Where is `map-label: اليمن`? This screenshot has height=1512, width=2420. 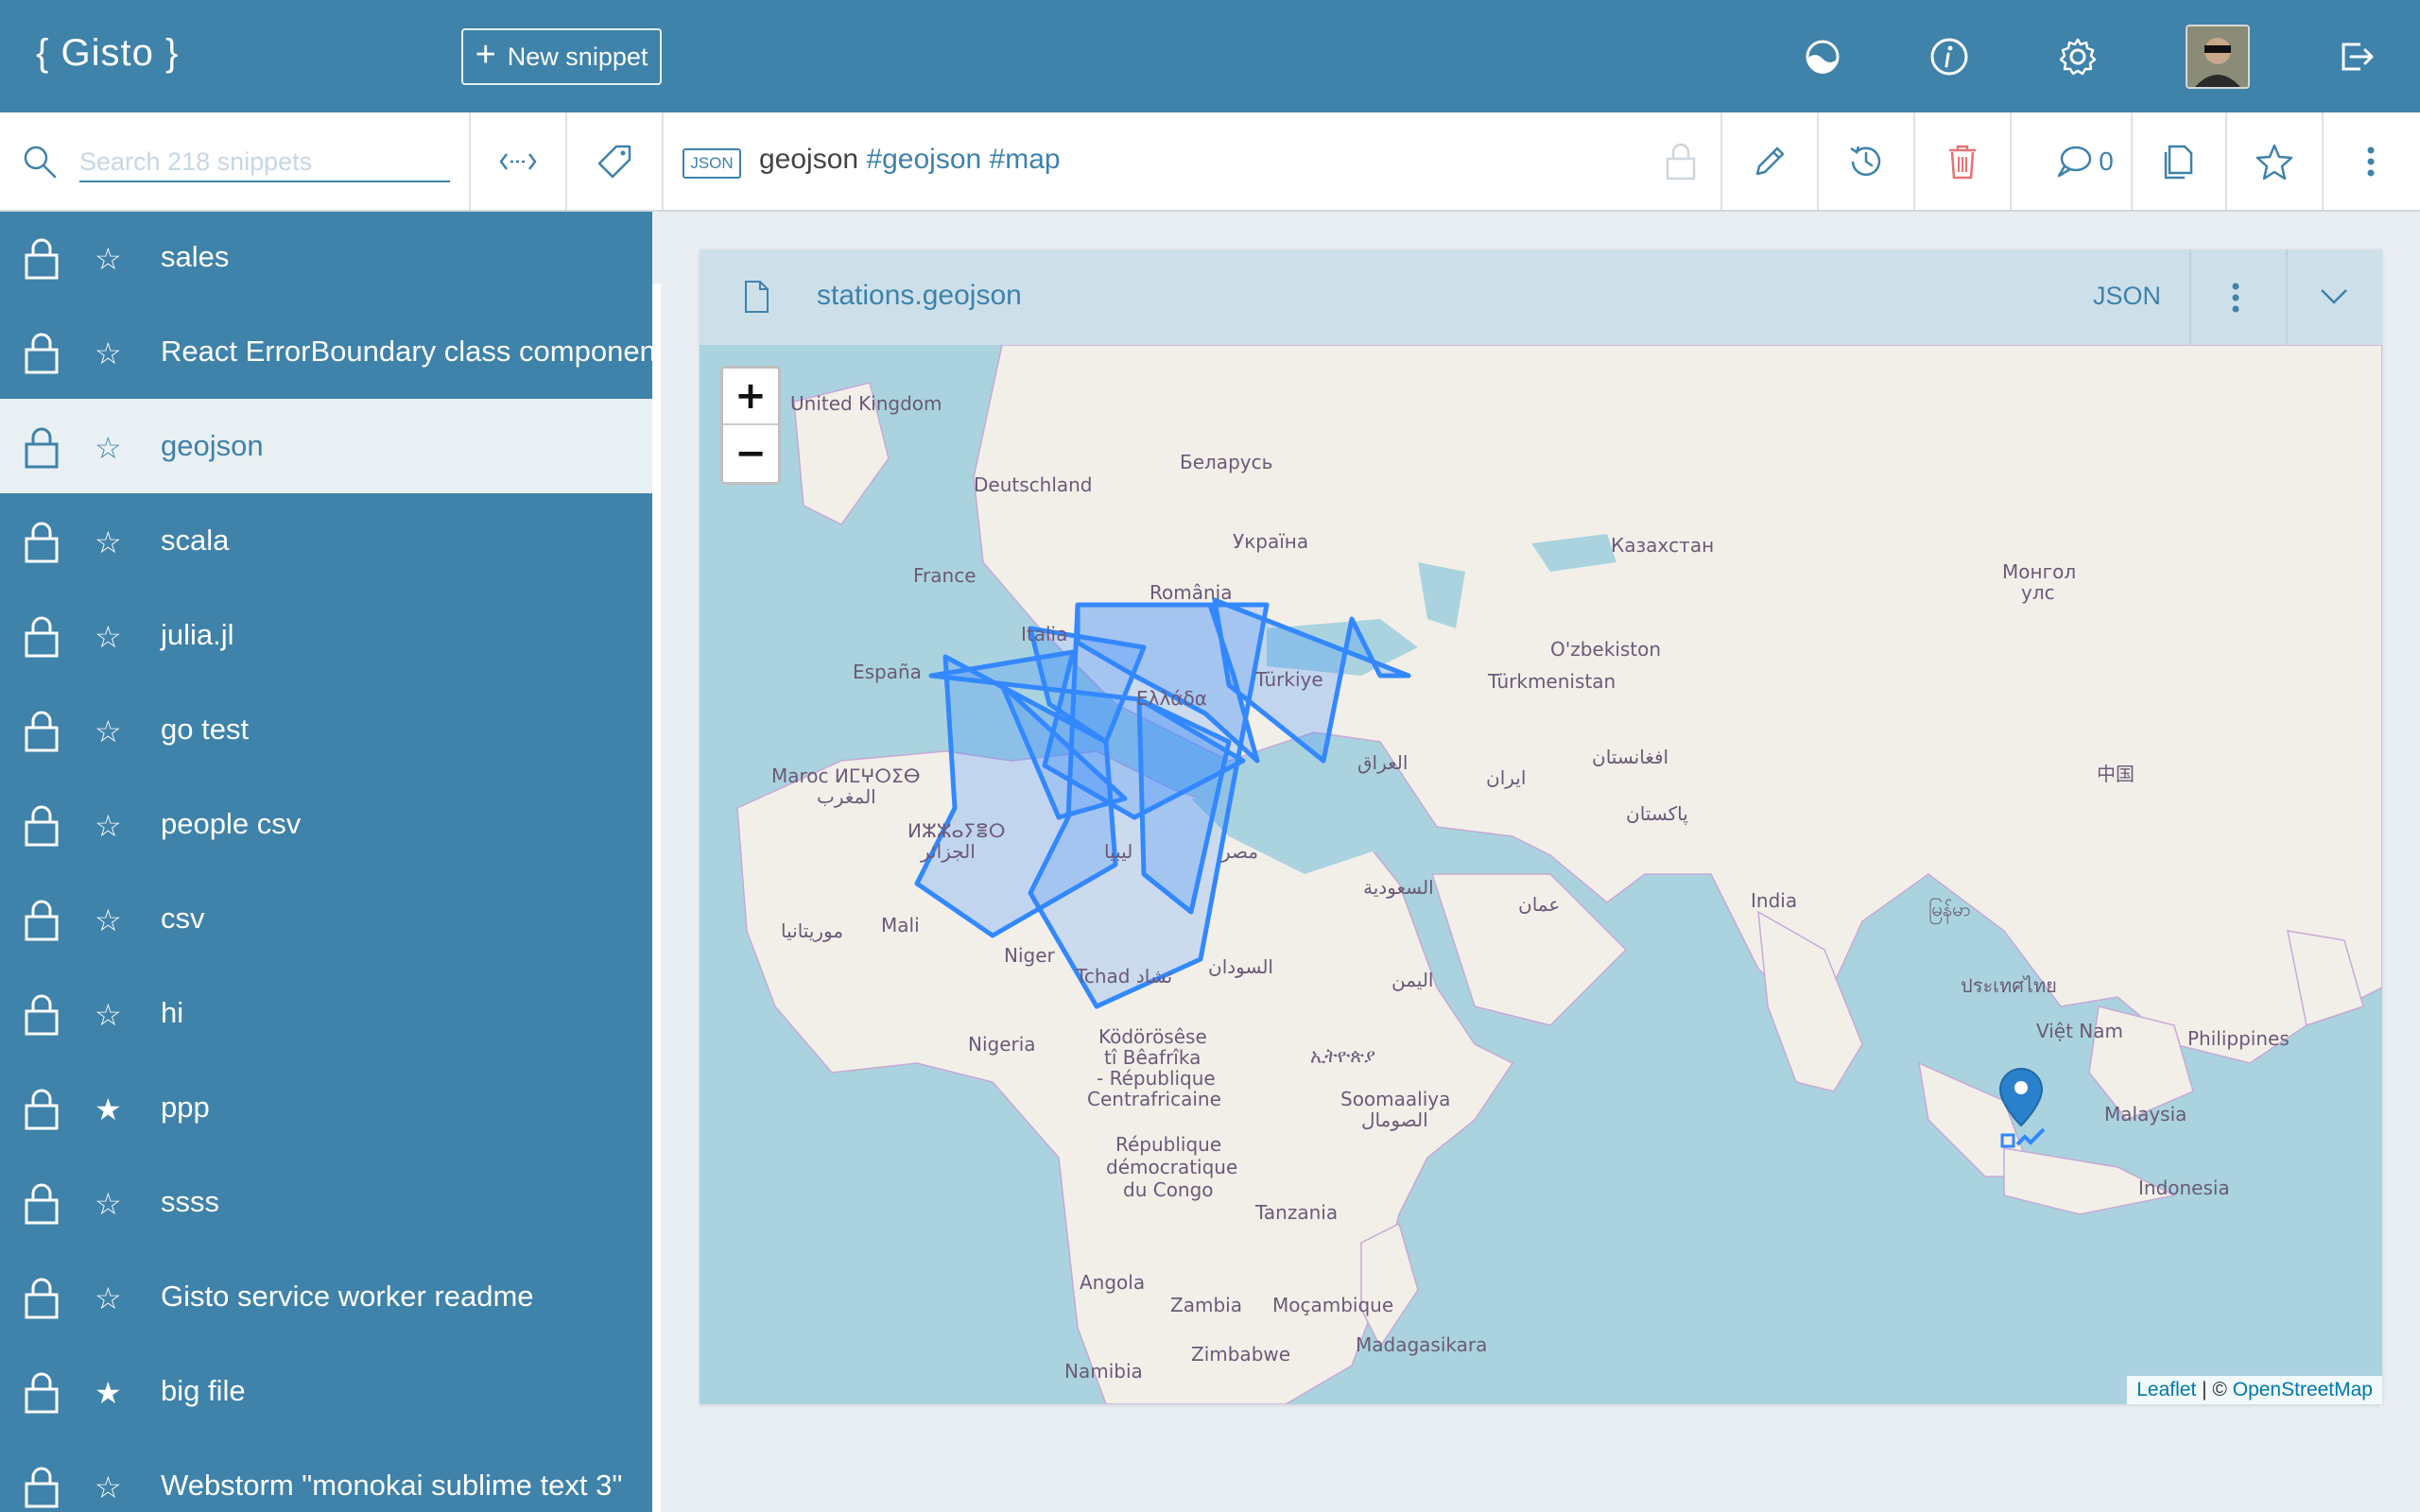 map-label: اليمن is located at coordinates (1413, 980).